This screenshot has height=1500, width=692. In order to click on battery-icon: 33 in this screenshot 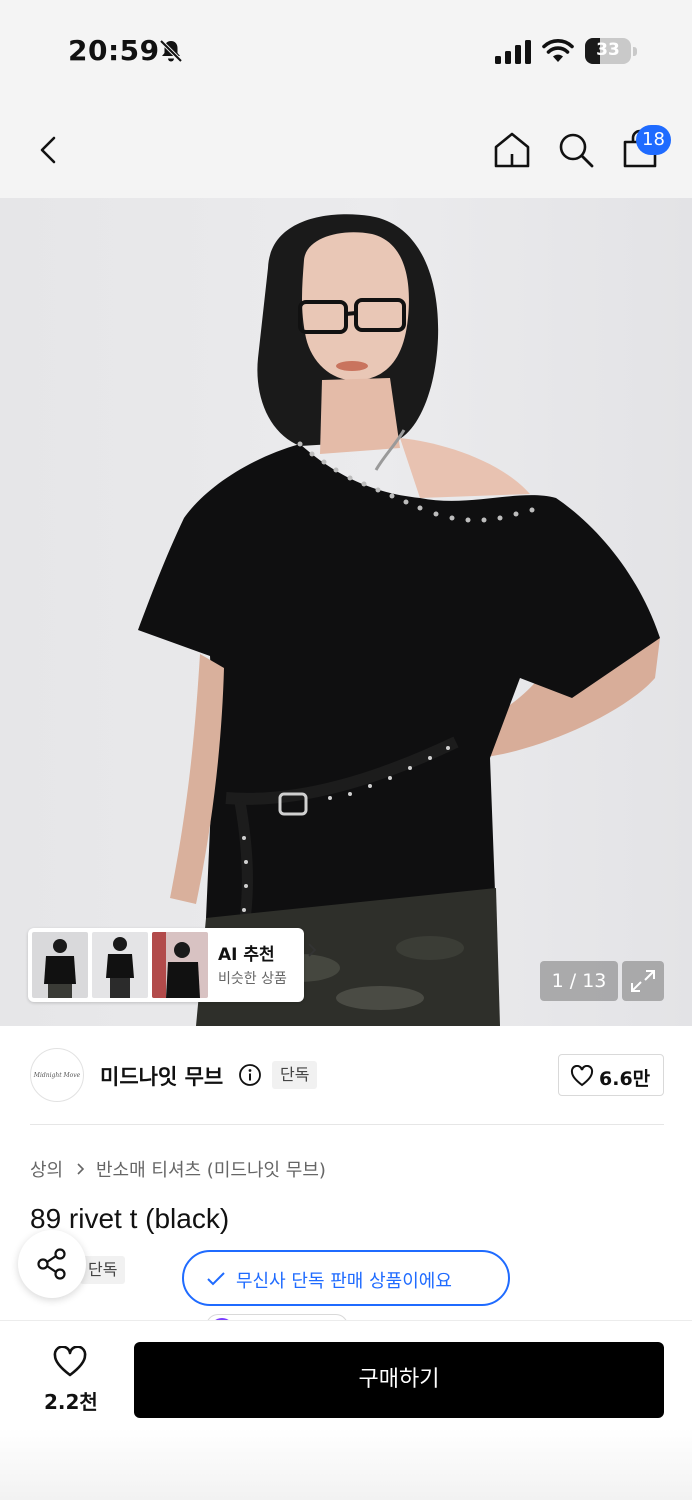, I will do `click(611, 51)`.